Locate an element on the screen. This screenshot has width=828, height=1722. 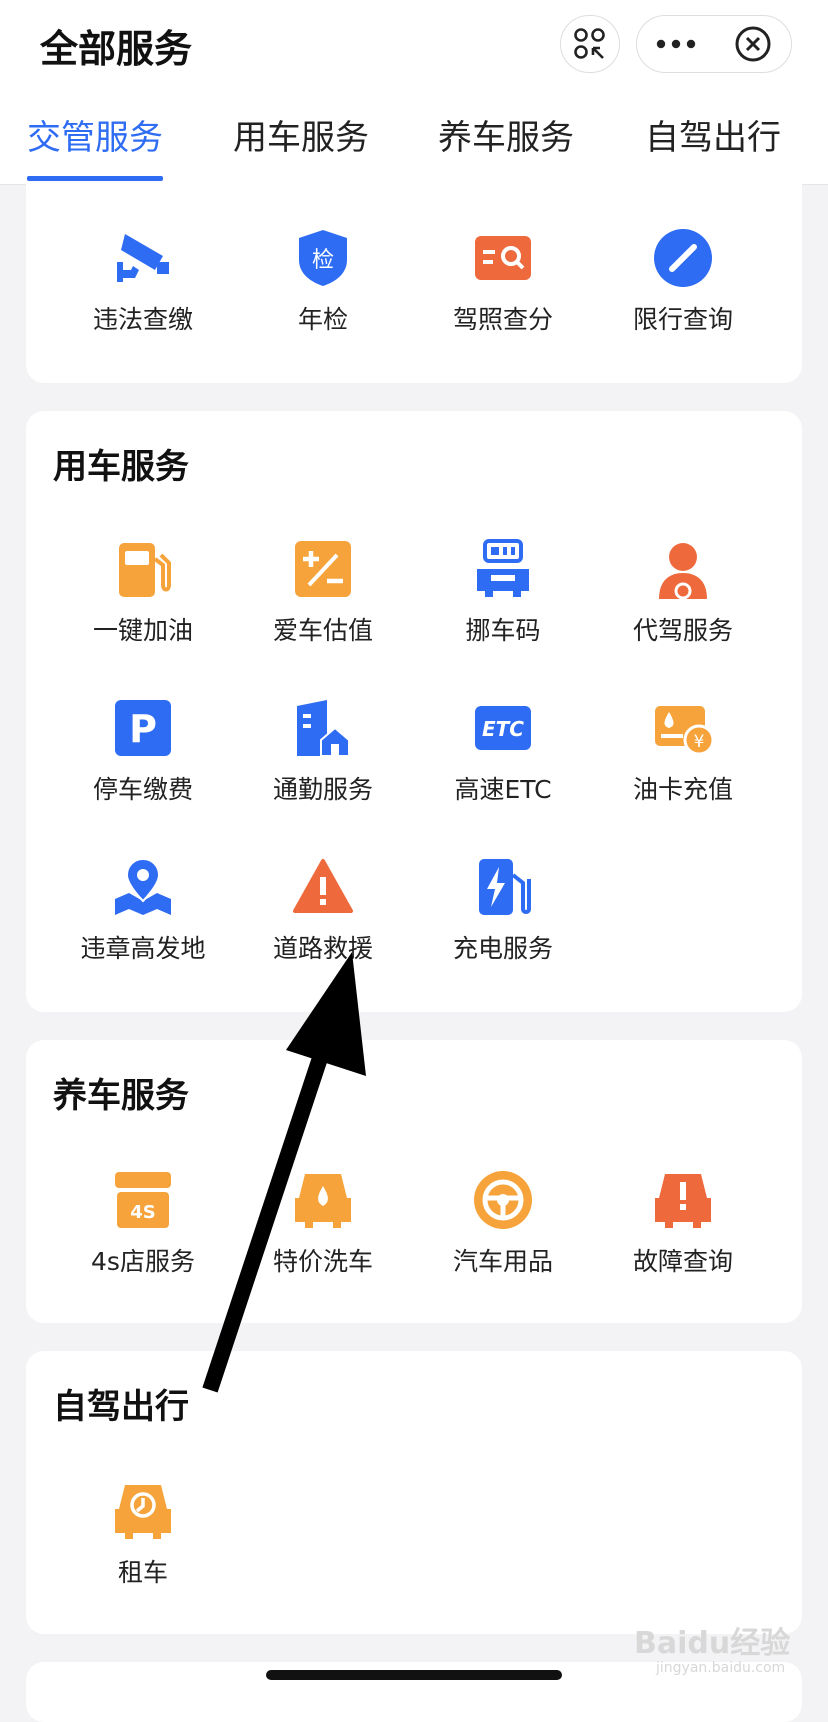
watermark-url: jingyan.baidu.com is located at coordinates (721, 1668).